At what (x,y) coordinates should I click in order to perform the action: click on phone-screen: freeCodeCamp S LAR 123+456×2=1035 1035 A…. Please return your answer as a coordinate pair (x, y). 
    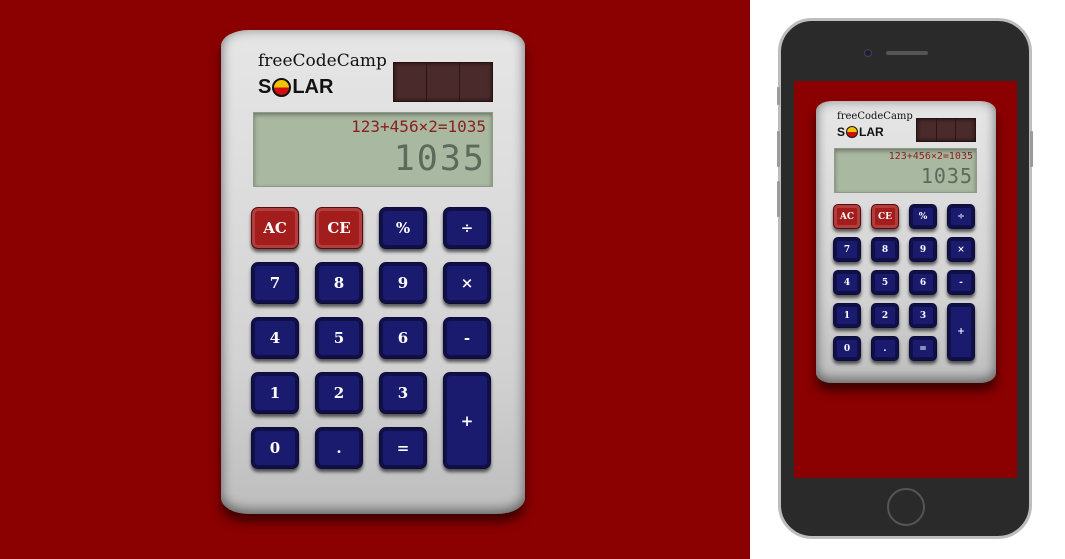
    Looking at the image, I should click on (905, 279).